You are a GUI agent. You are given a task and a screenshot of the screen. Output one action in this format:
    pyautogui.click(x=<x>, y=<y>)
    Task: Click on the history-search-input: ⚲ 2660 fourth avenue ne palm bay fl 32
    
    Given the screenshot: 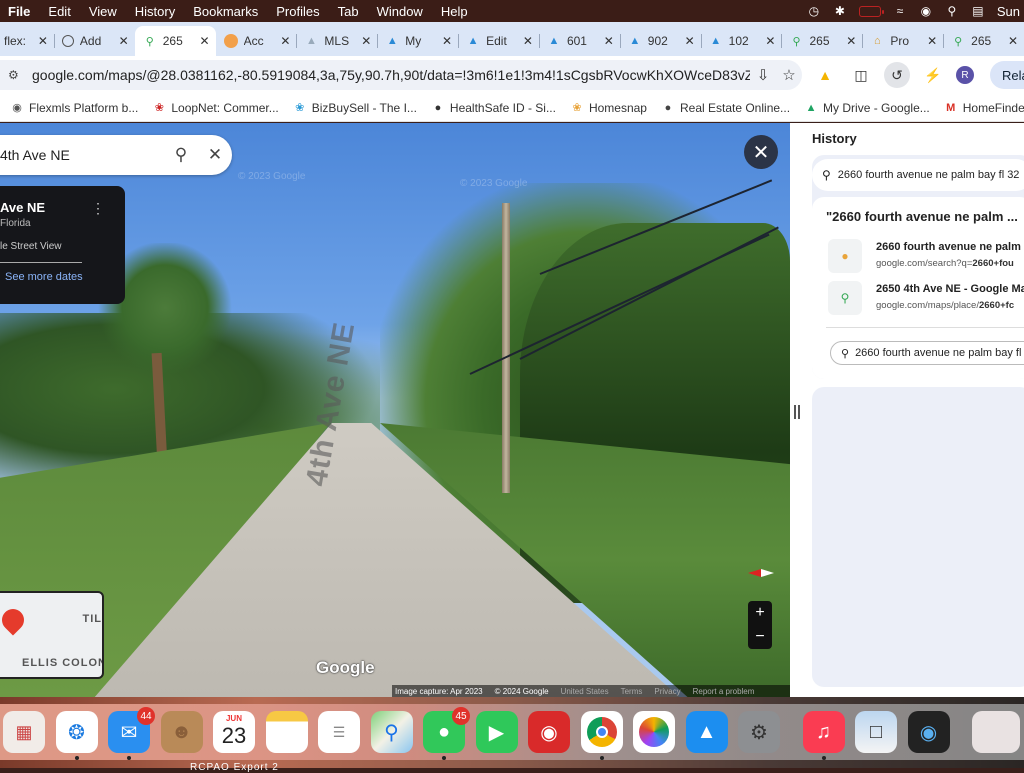 What is the action you would take?
    pyautogui.click(x=918, y=175)
    